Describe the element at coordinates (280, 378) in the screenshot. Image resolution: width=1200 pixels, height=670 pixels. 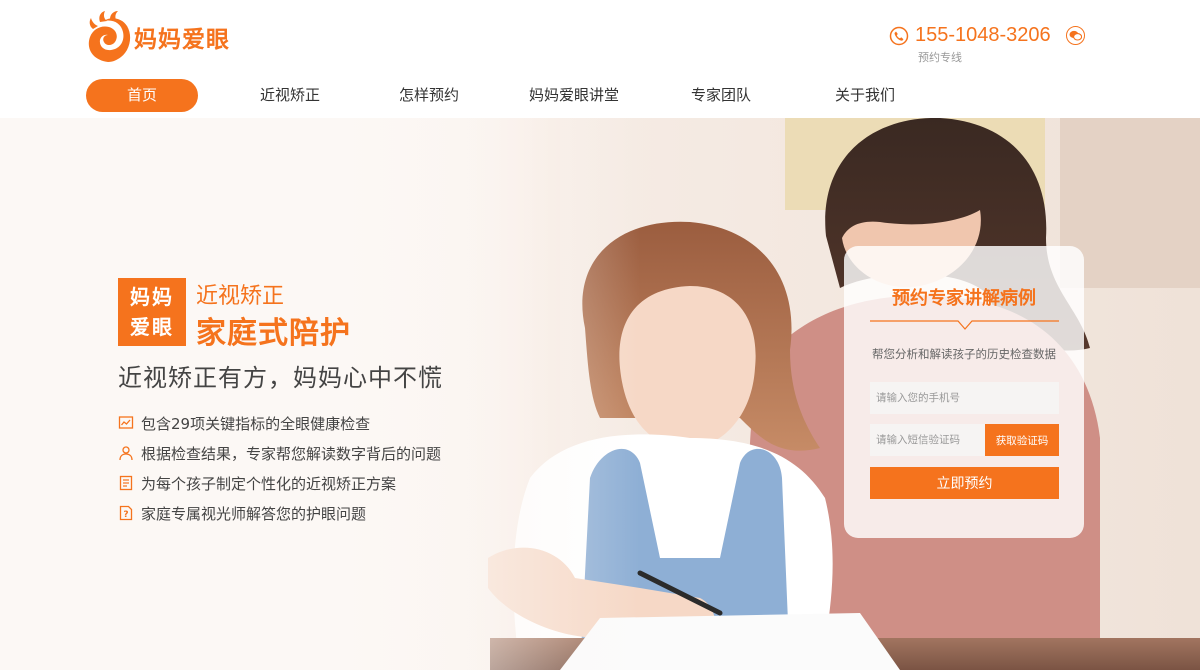
I see `hero-subtitle: 近视矫正有方，妈妈心中不慌` at that location.